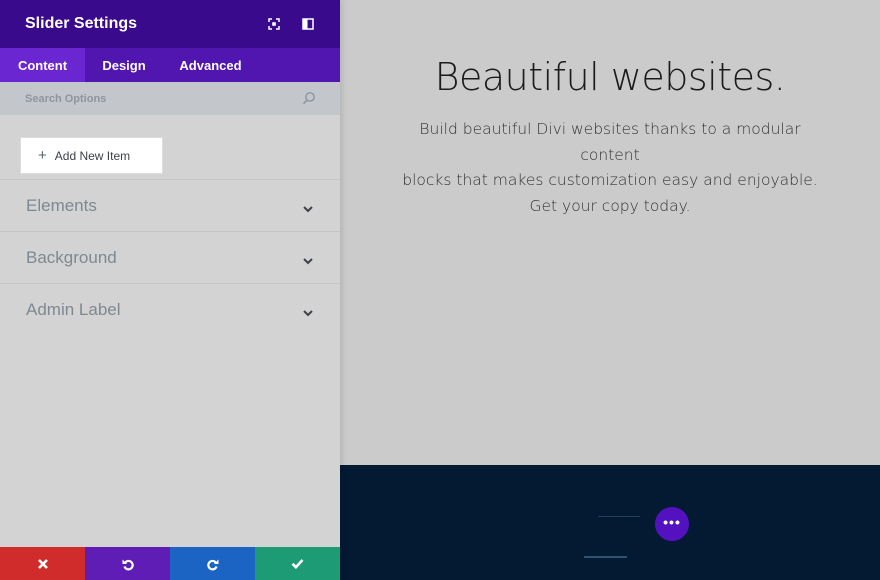 The width and height of the screenshot is (880, 580). I want to click on close-icon, so click(42, 563).